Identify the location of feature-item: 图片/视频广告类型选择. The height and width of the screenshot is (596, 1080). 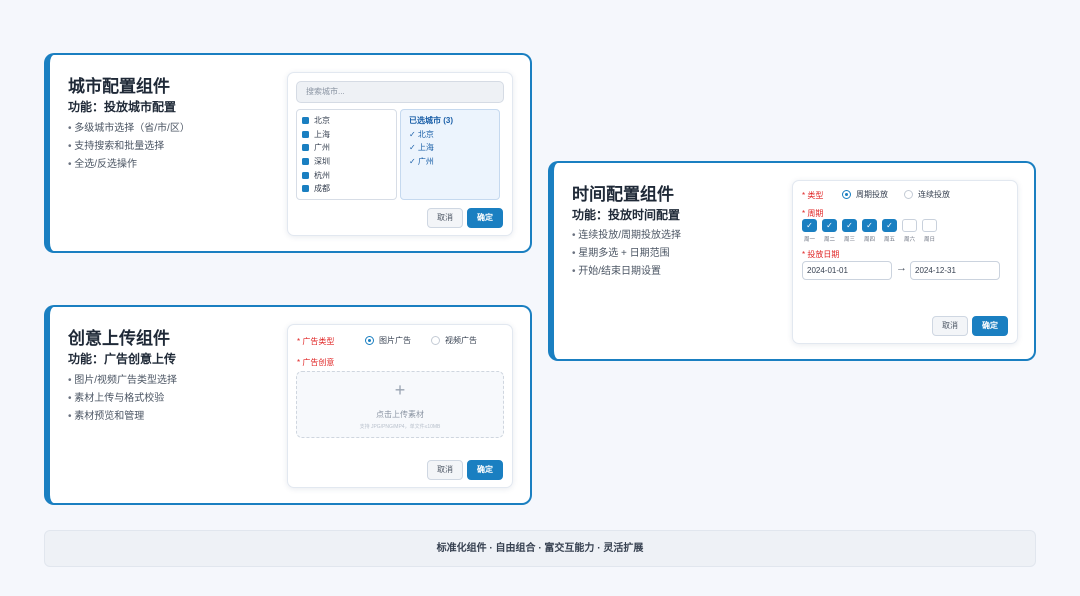
(122, 381).